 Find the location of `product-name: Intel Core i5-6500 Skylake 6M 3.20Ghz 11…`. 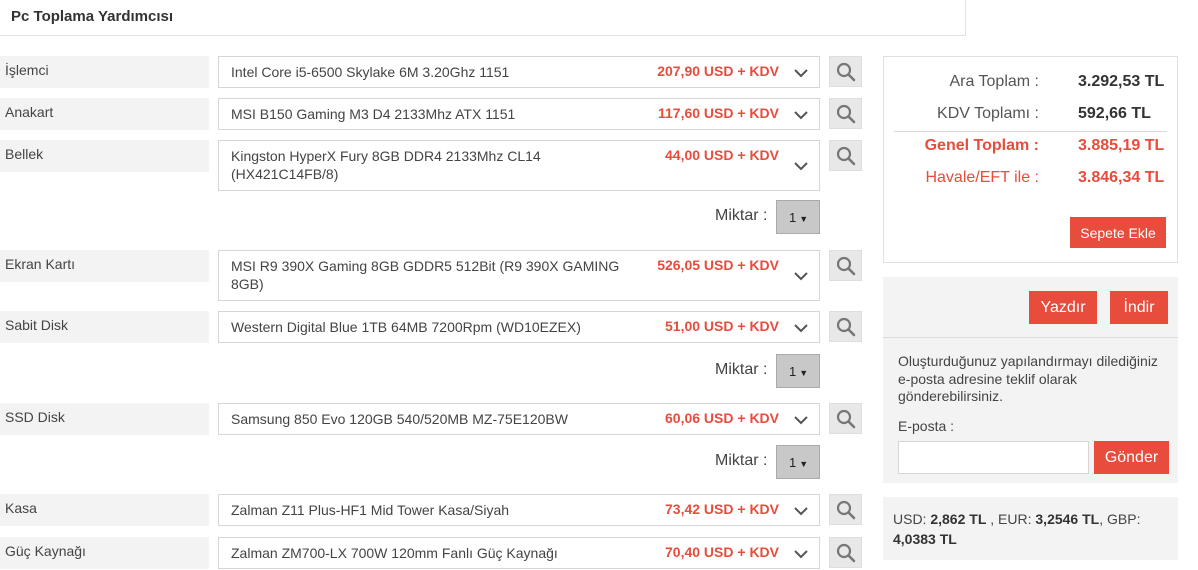

product-name: Intel Core i5-6500 Skylake 6M 3.20Ghz 11… is located at coordinates (370, 72).